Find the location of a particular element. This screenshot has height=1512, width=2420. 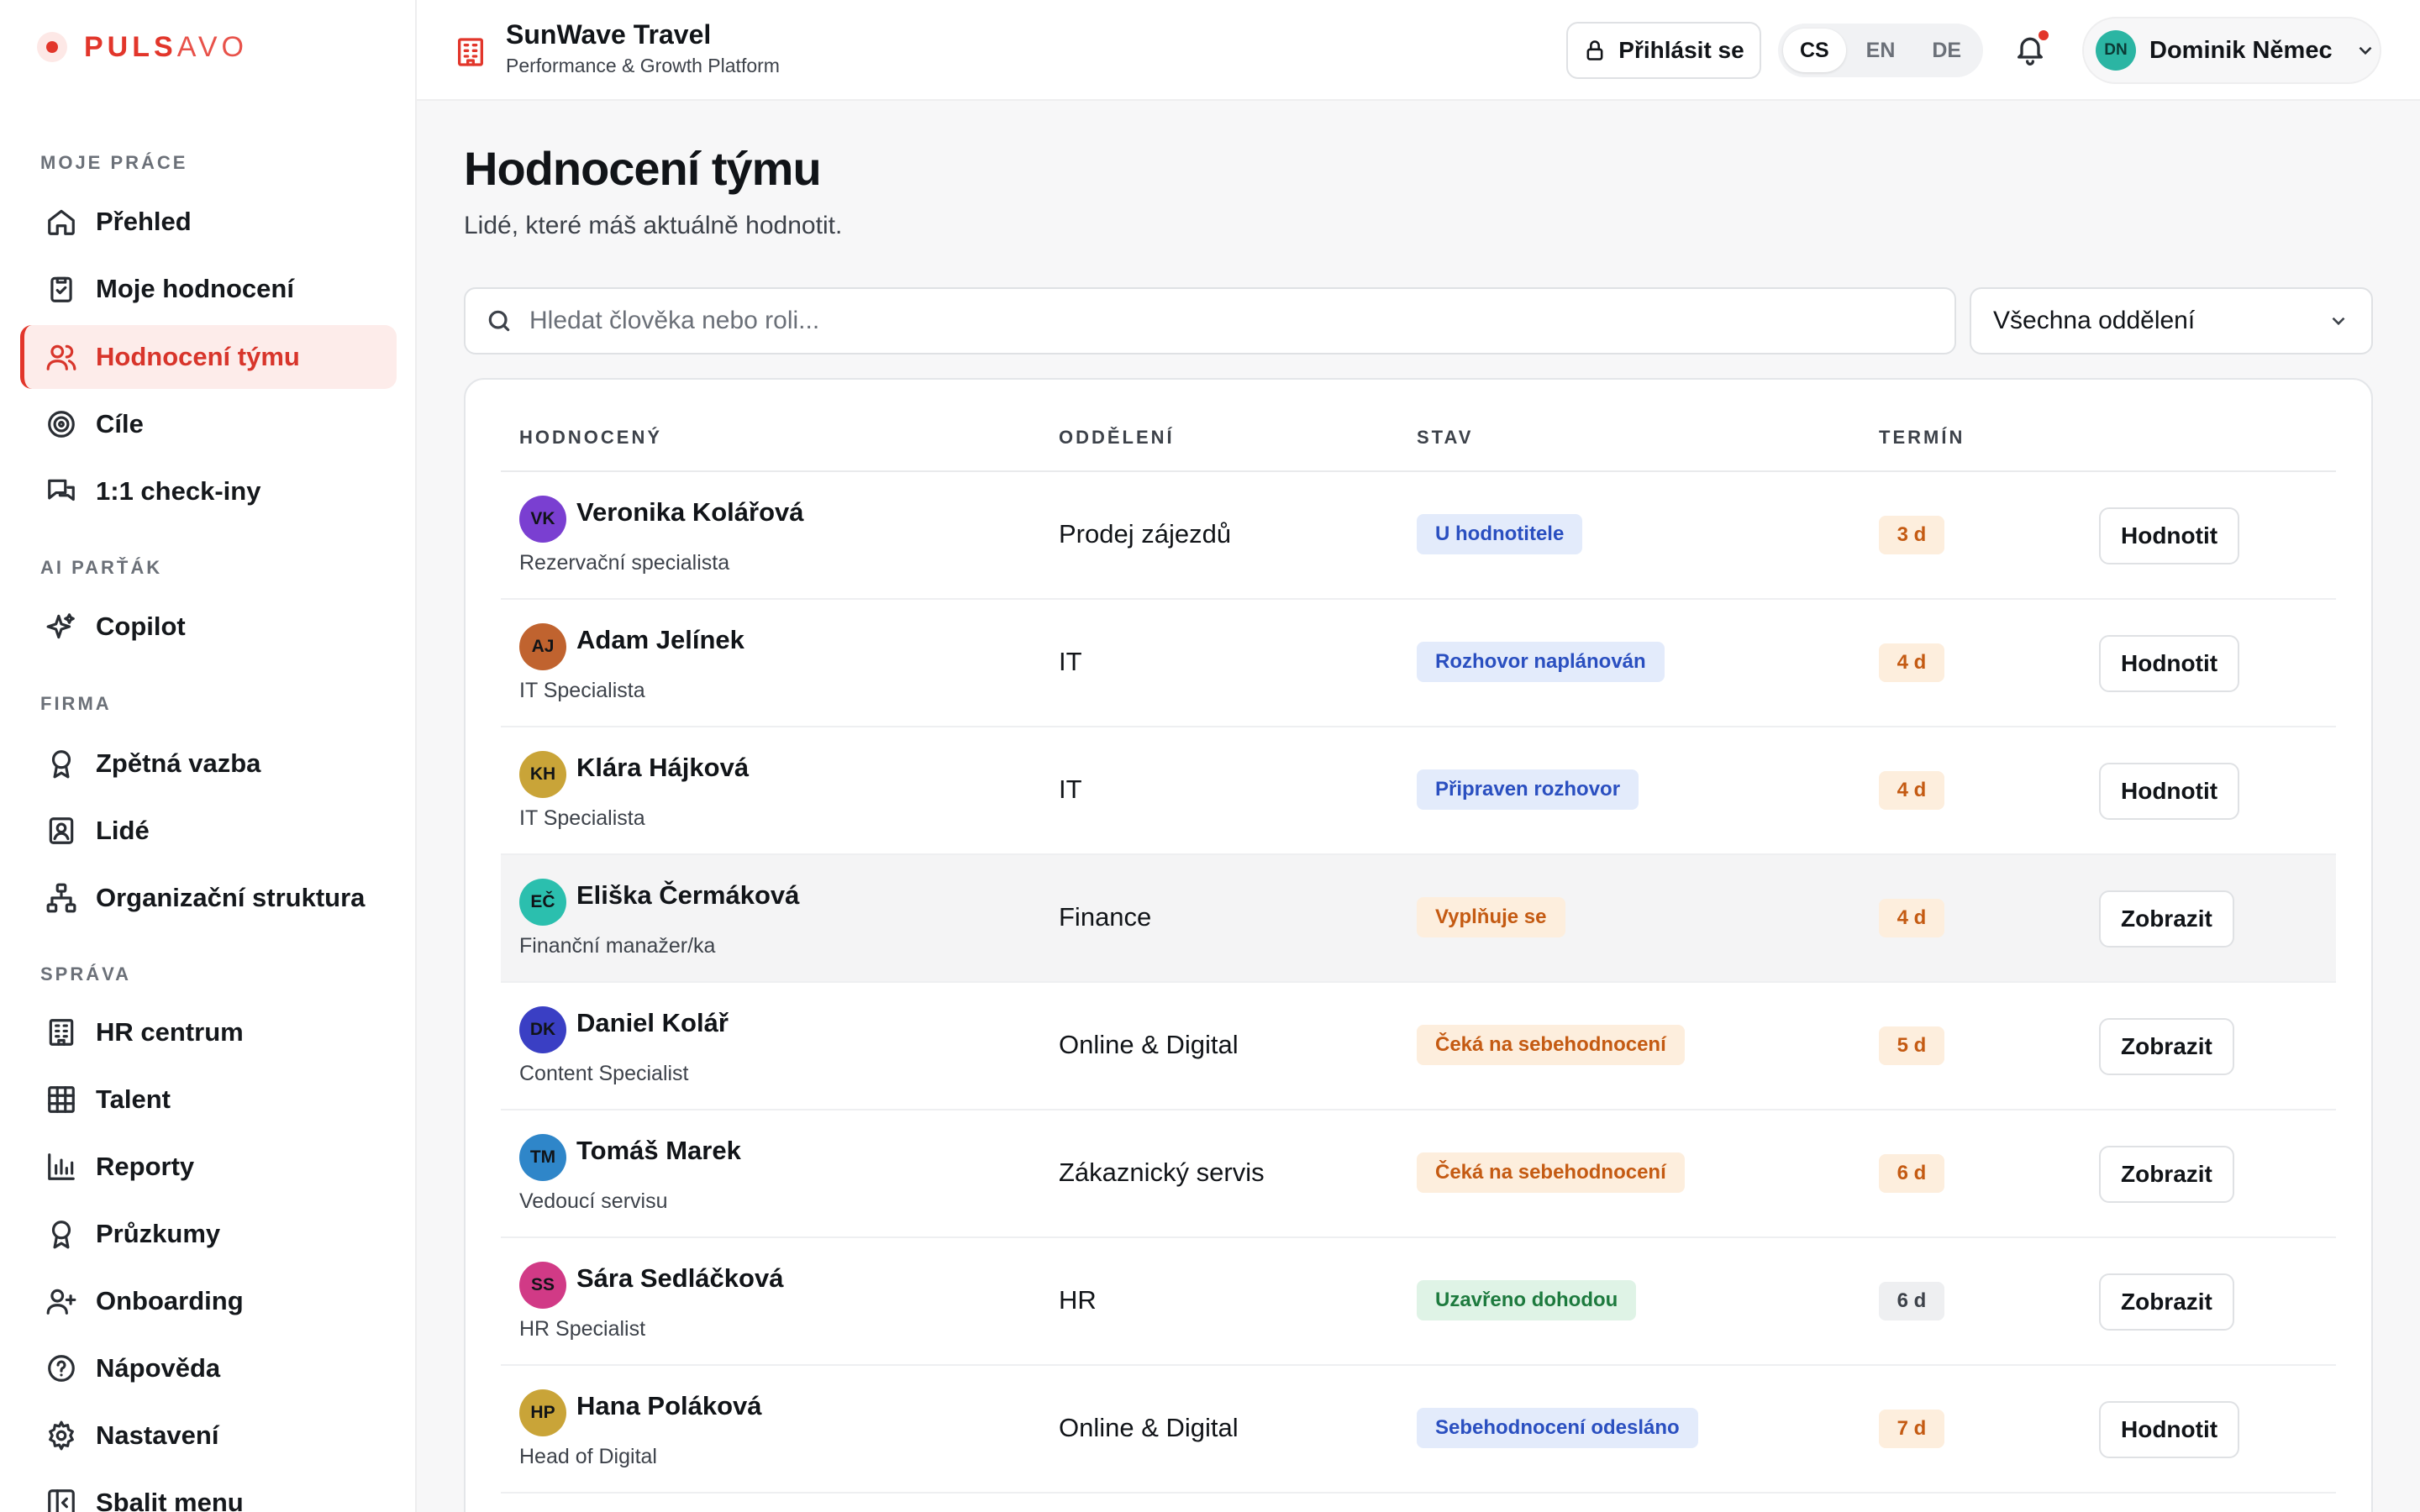

sidebar-item-prehled: Přehled is located at coordinates (208, 222).